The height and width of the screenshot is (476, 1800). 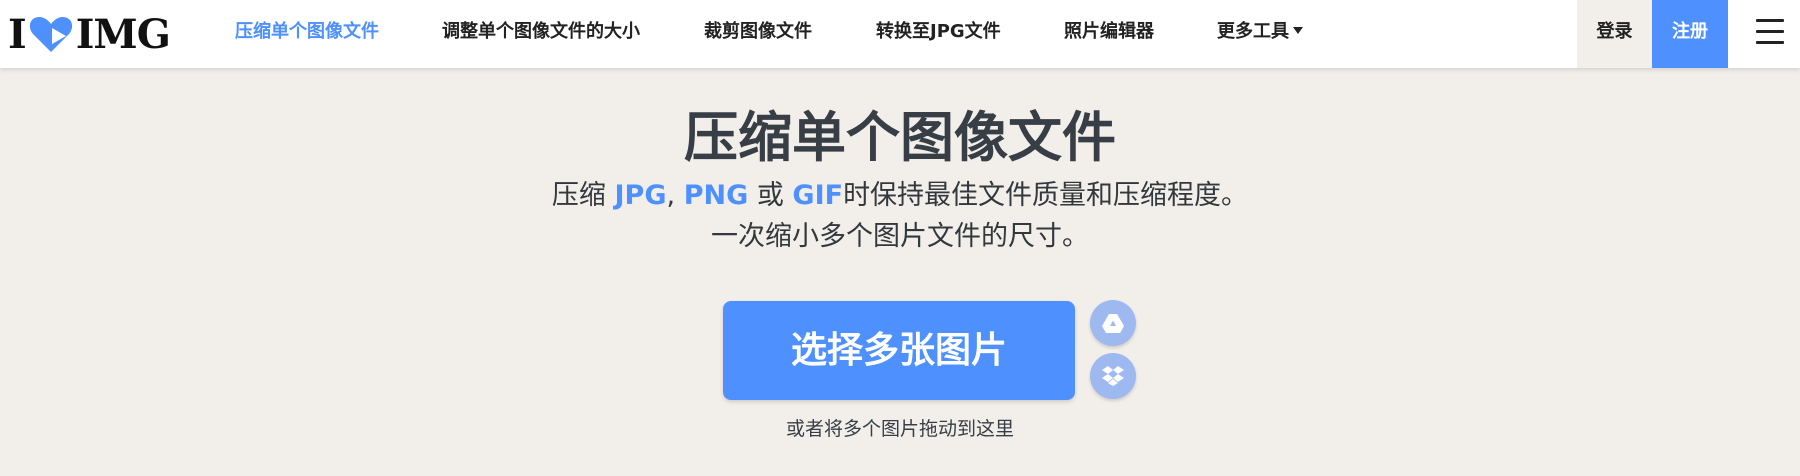 I want to click on dropbox-icon, so click(x=1113, y=376).